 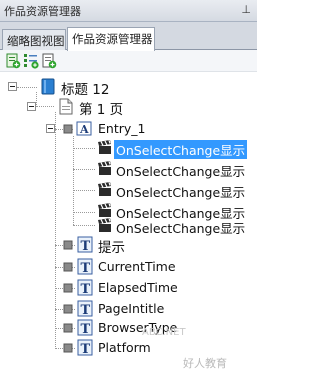 I want to click on text-field-icon: A, so click(x=84, y=128).